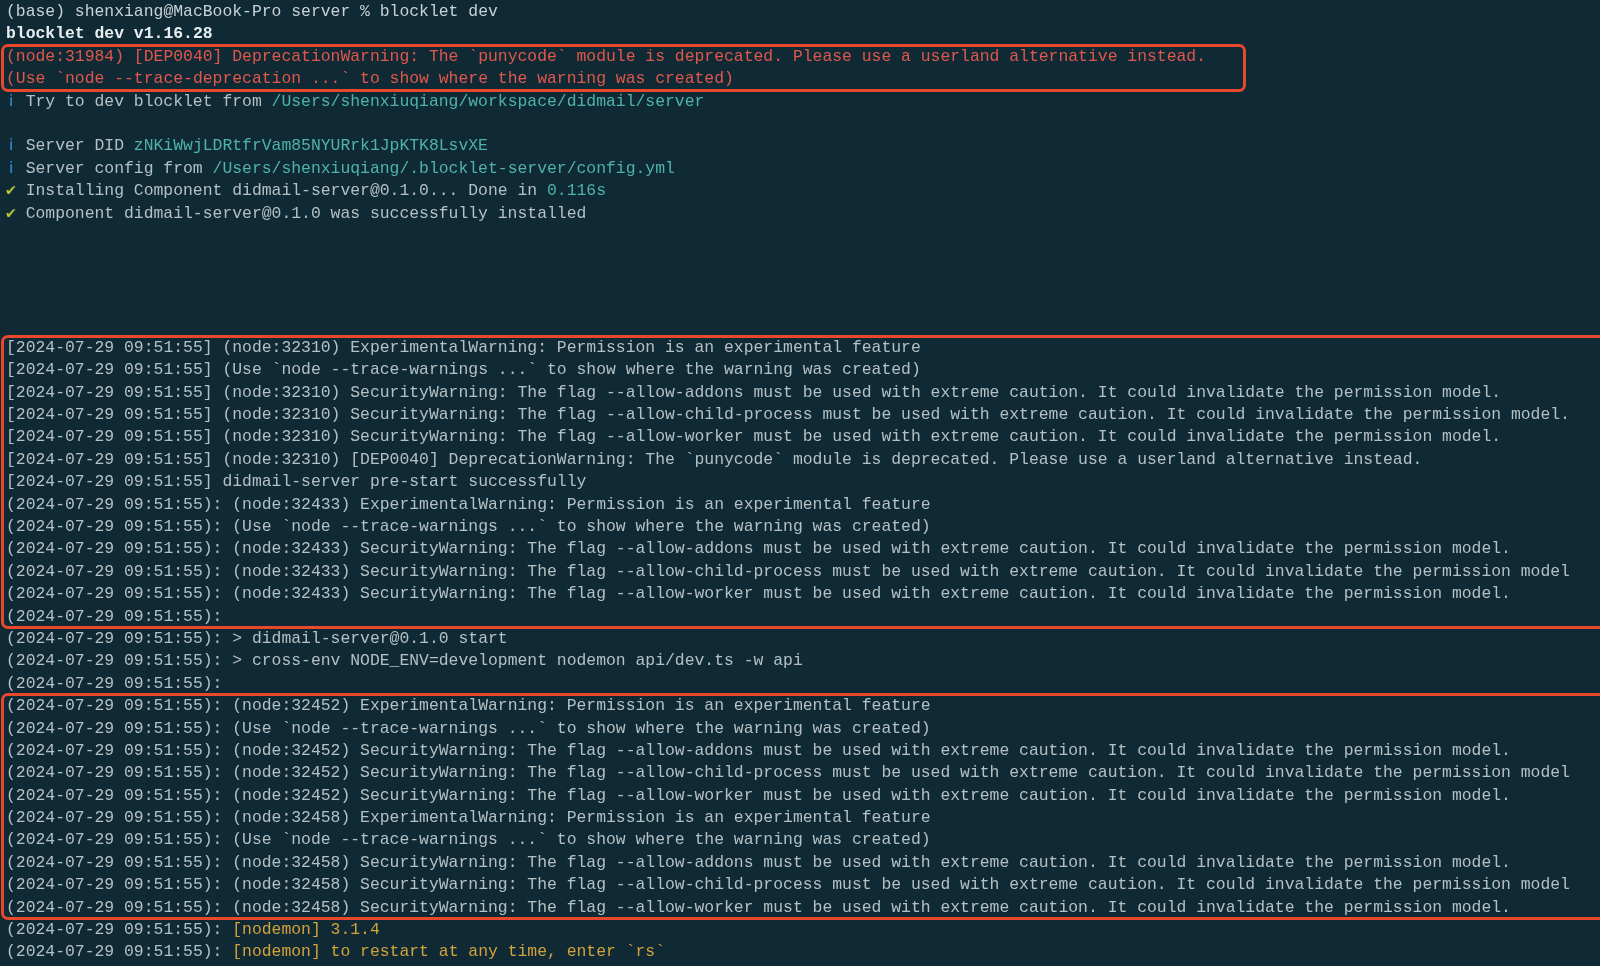 The image size is (1600, 966). I want to click on log-line: (2024-07-29 09:51:55): (node:32452) SecurityWarning: The flag --allow-worker must be used with extreme caution. It could invalidate the permission model., so click(758, 795).